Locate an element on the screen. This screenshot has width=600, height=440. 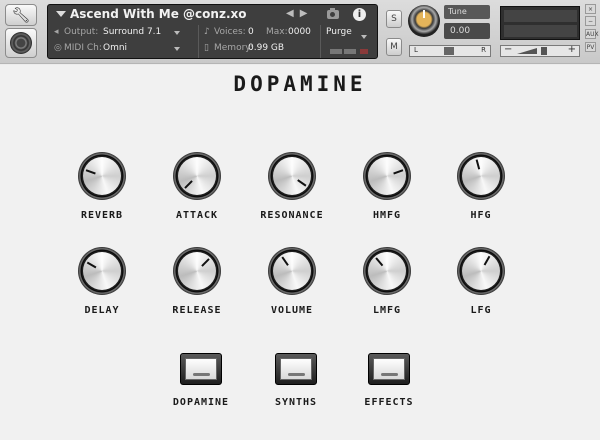
knob-lmfg is located at coordinates (387, 271).